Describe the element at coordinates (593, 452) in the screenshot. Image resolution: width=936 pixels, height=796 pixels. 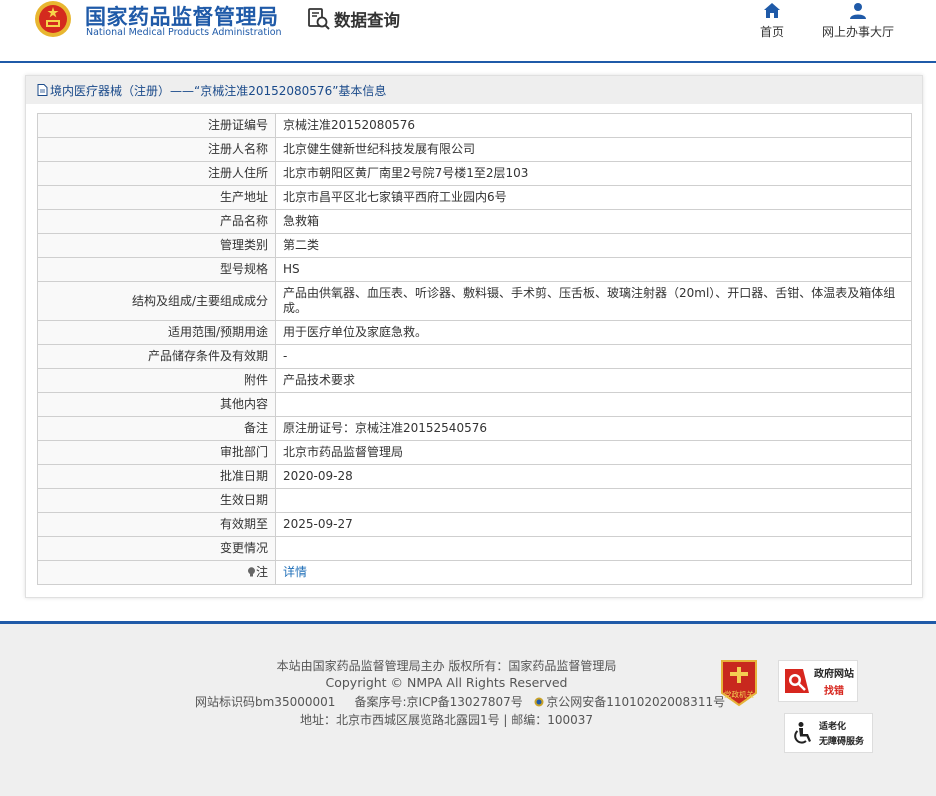
I see `row-value: 北京市药品监督管理局` at that location.